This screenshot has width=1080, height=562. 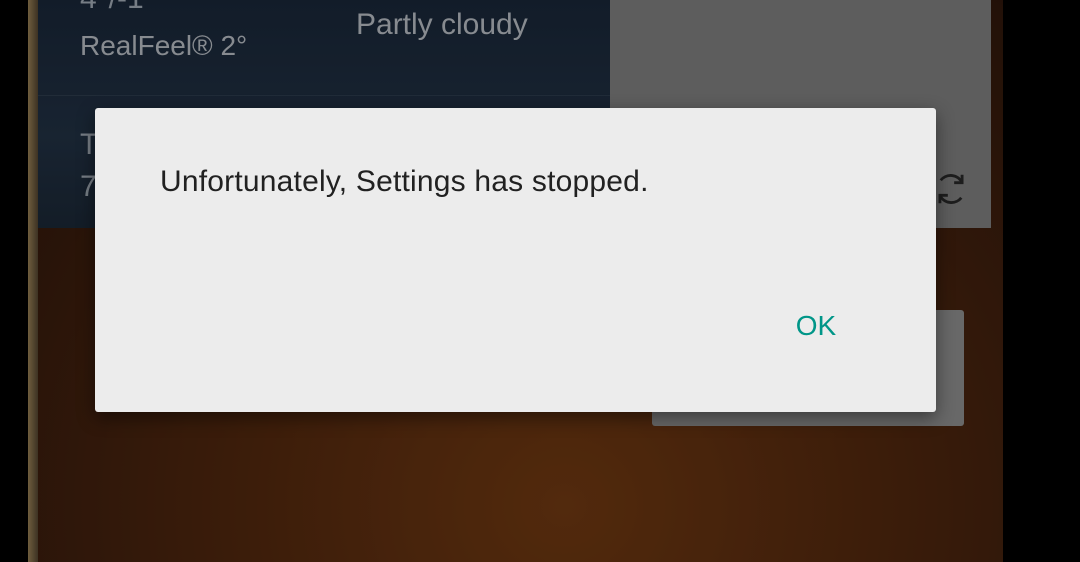 I want to click on ok-button: OK, so click(x=816, y=326).